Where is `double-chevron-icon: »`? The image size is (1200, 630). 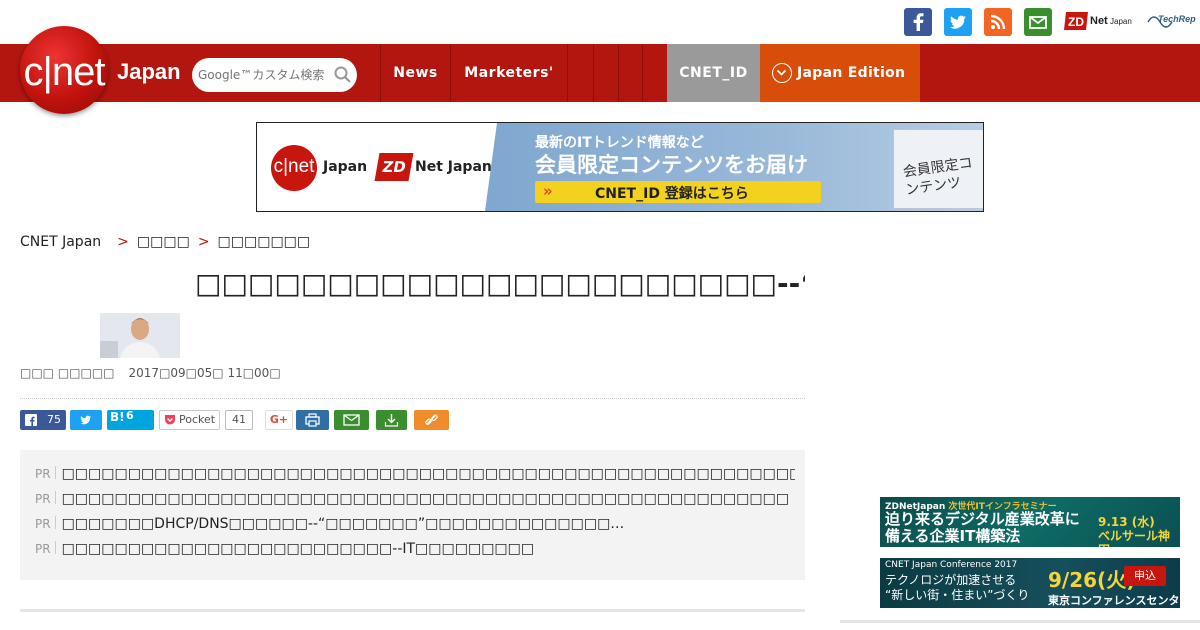 double-chevron-icon: » is located at coordinates (548, 191).